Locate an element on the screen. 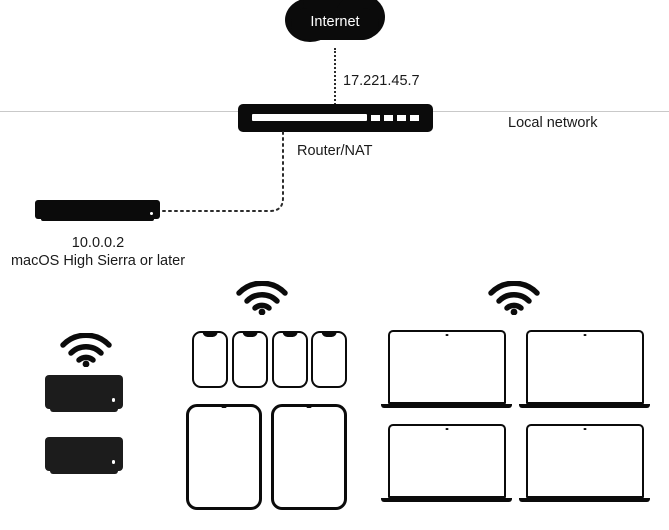 The image size is (669, 530). wifi-icon-mobile is located at coordinates (262, 298).